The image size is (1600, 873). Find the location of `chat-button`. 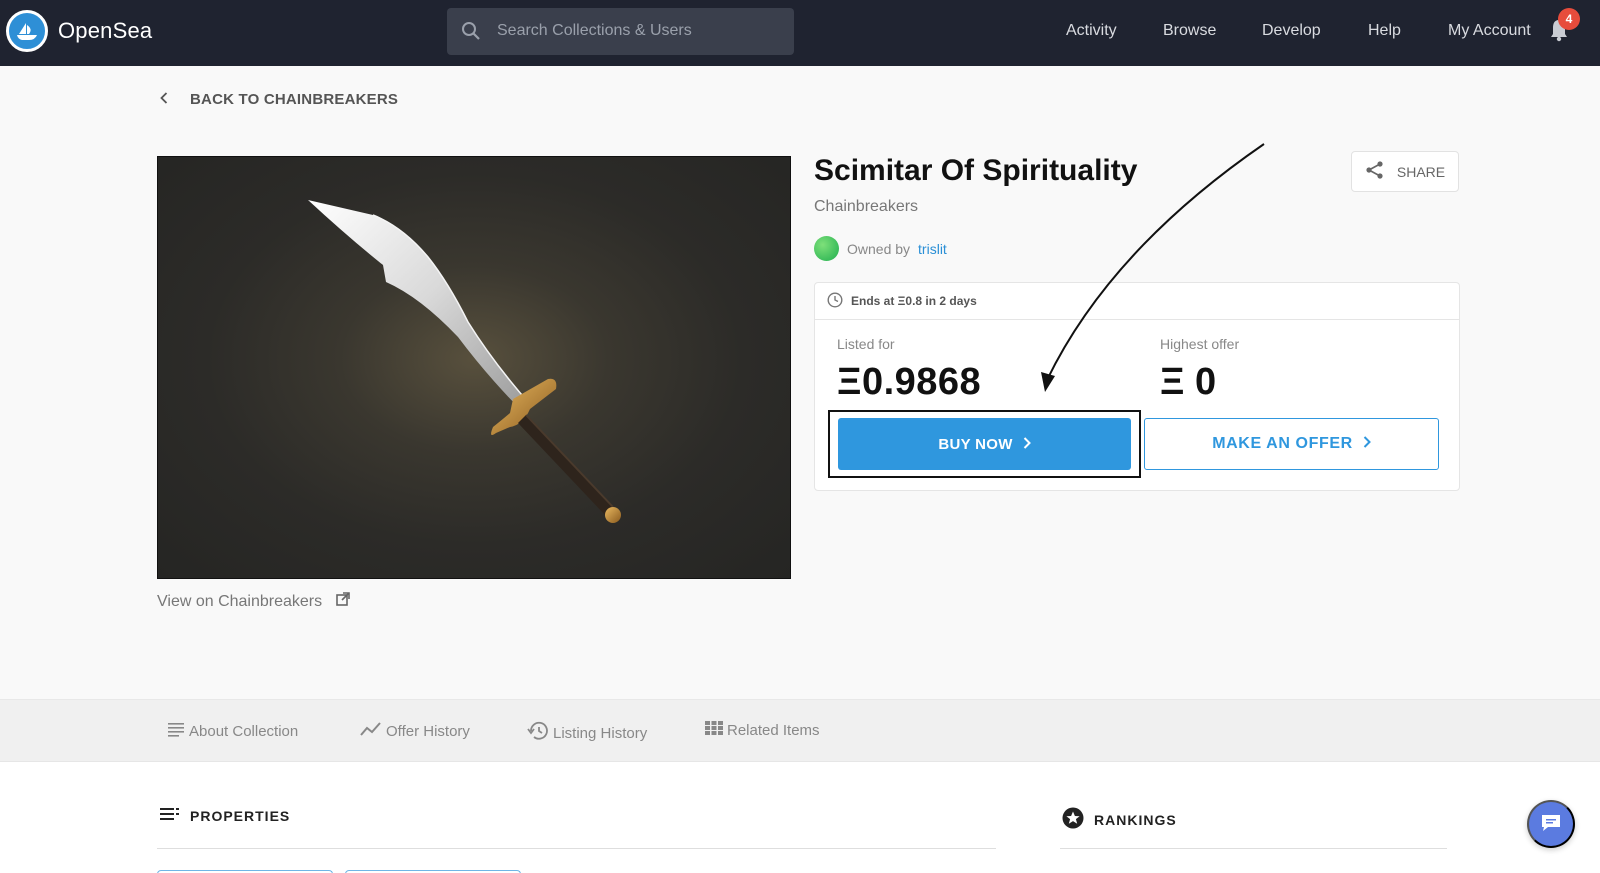

chat-button is located at coordinates (1551, 824).